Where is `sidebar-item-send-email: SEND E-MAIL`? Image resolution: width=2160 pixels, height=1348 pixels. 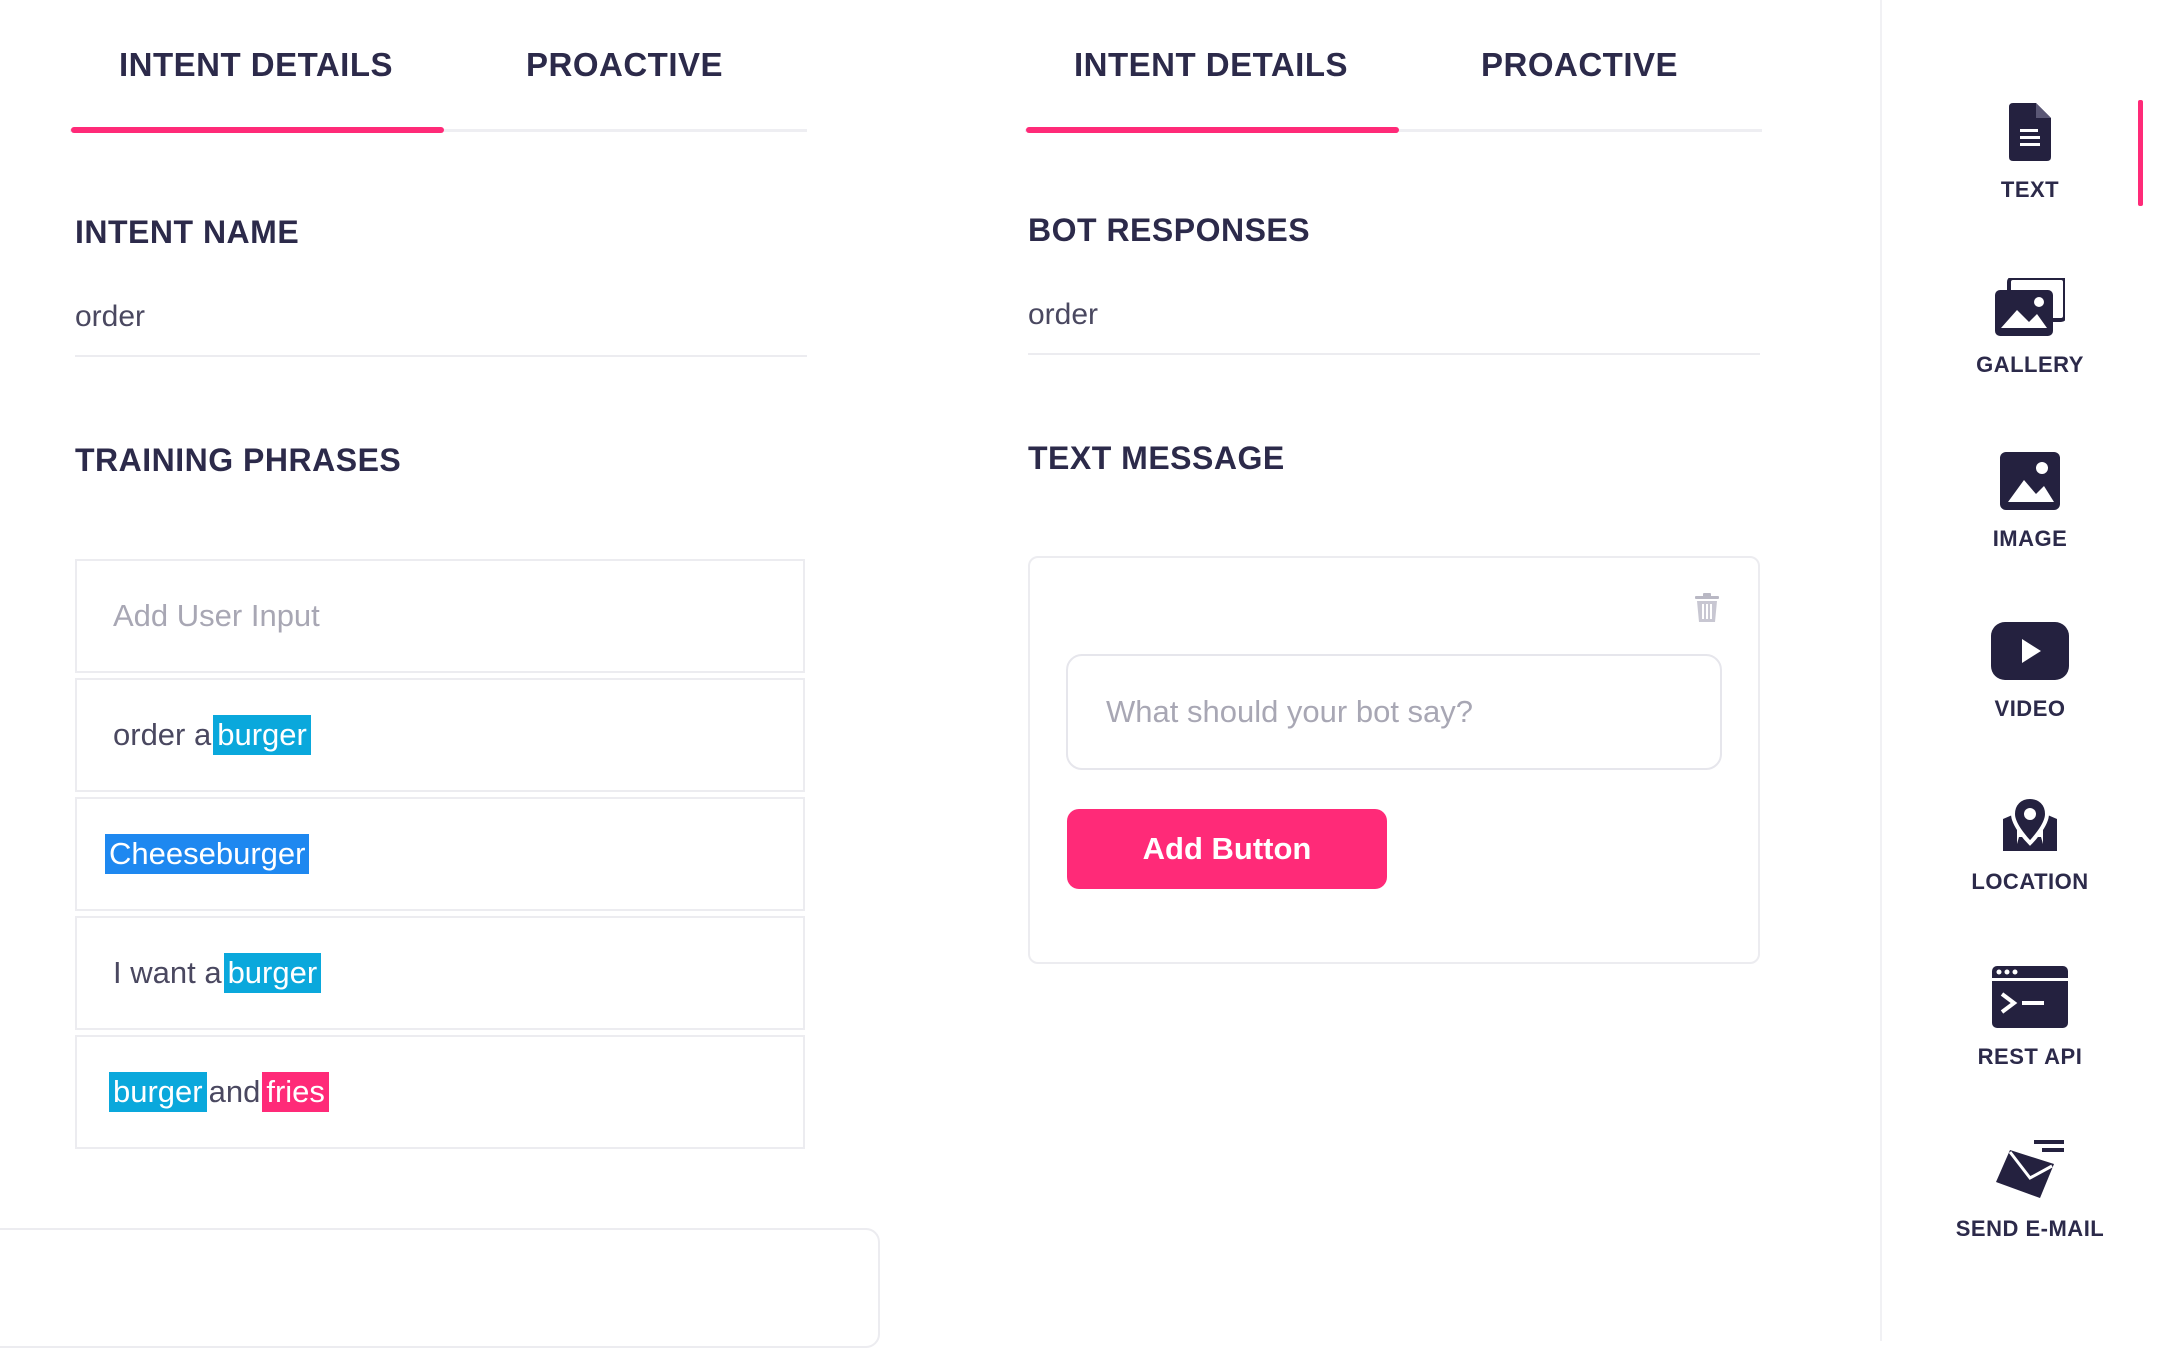
sidebar-item-send-email: SEND E-MAIL is located at coordinates (2030, 1190).